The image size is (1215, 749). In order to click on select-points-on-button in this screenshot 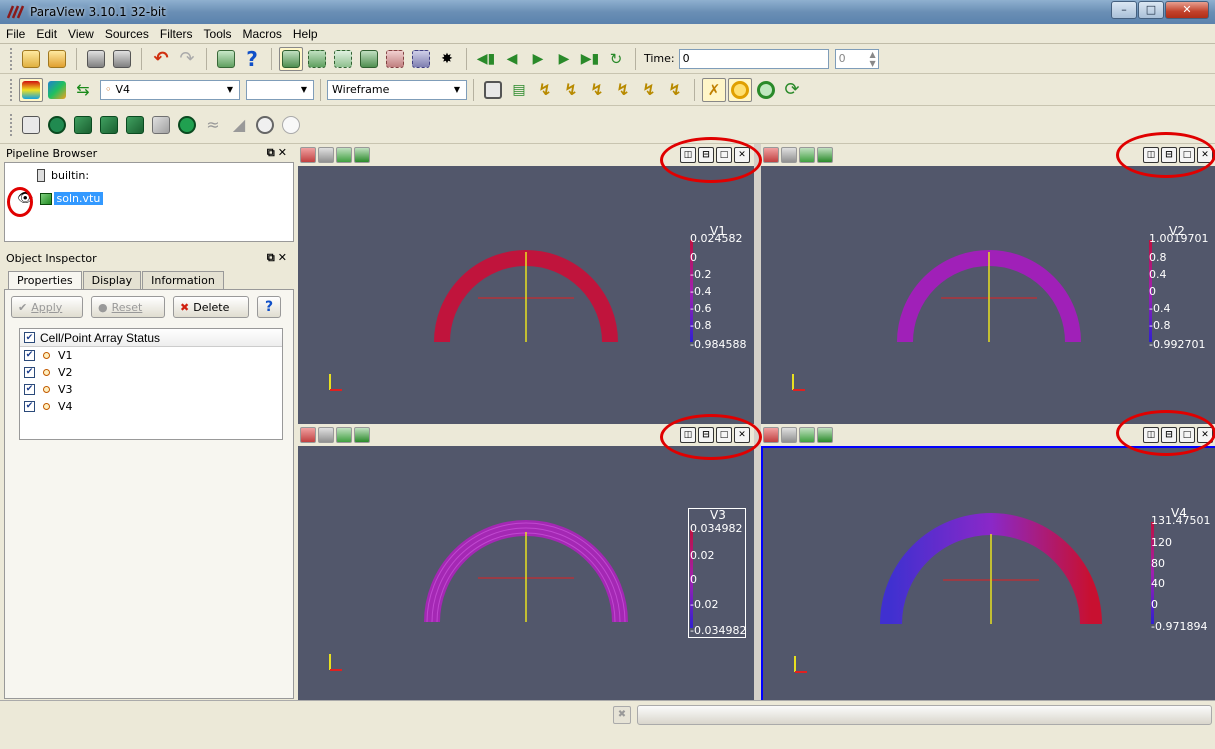, I will do `click(343, 59)`.